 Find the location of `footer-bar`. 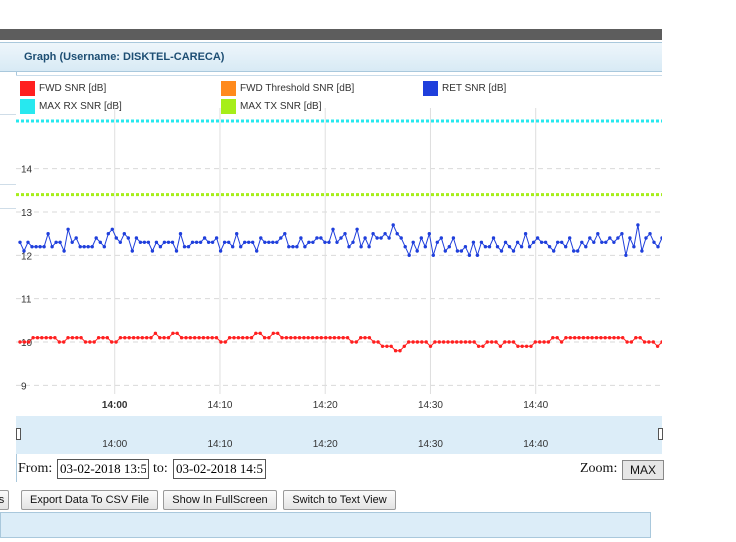

footer-bar is located at coordinates (325, 525).